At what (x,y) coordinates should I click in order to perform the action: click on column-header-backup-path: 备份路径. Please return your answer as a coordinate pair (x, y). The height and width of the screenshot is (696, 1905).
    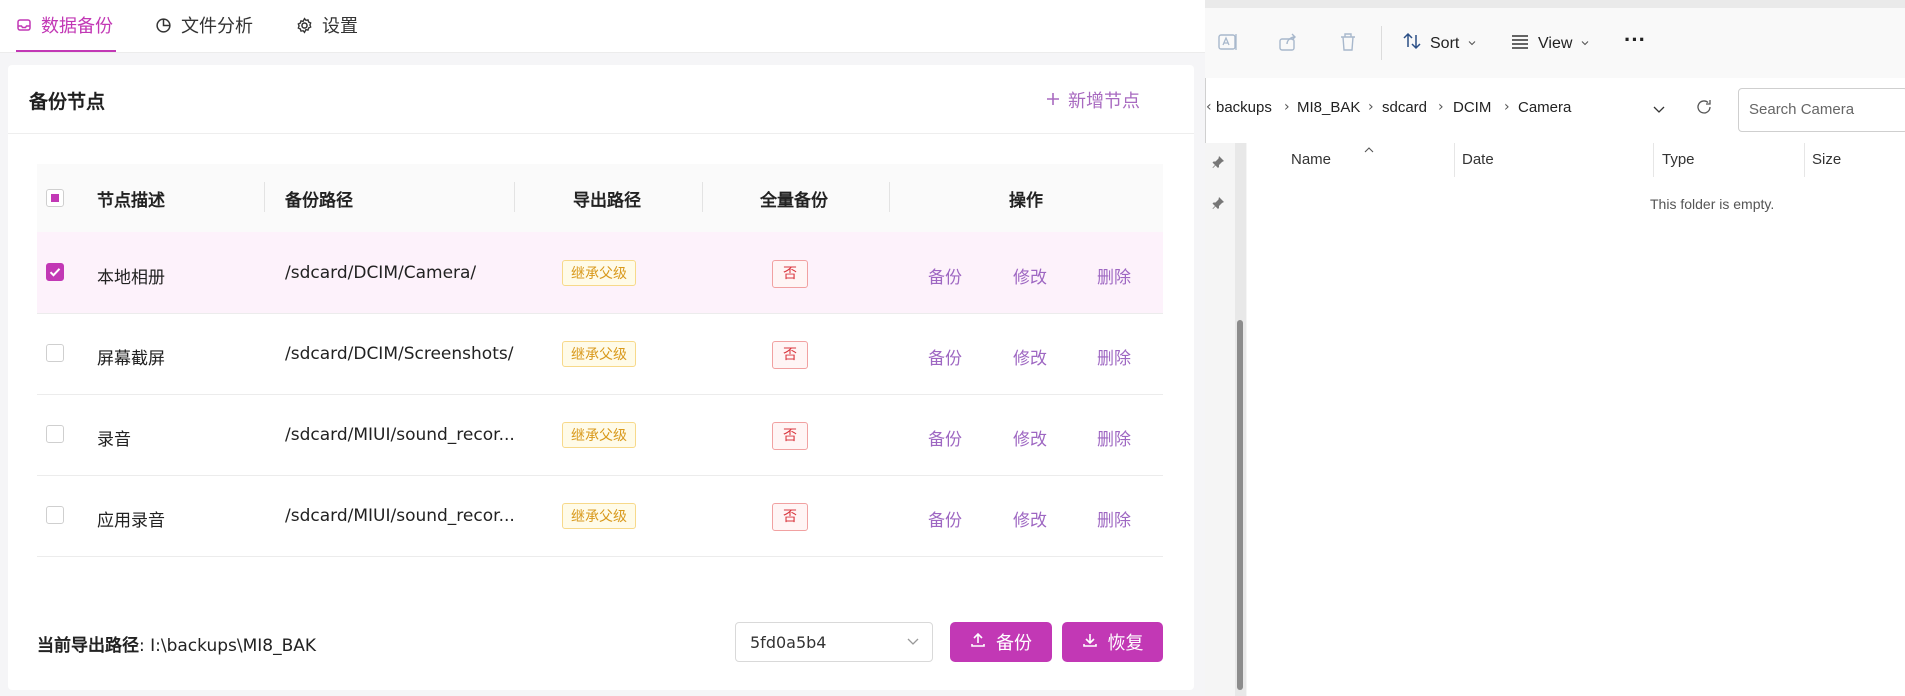
    Looking at the image, I should click on (319, 200).